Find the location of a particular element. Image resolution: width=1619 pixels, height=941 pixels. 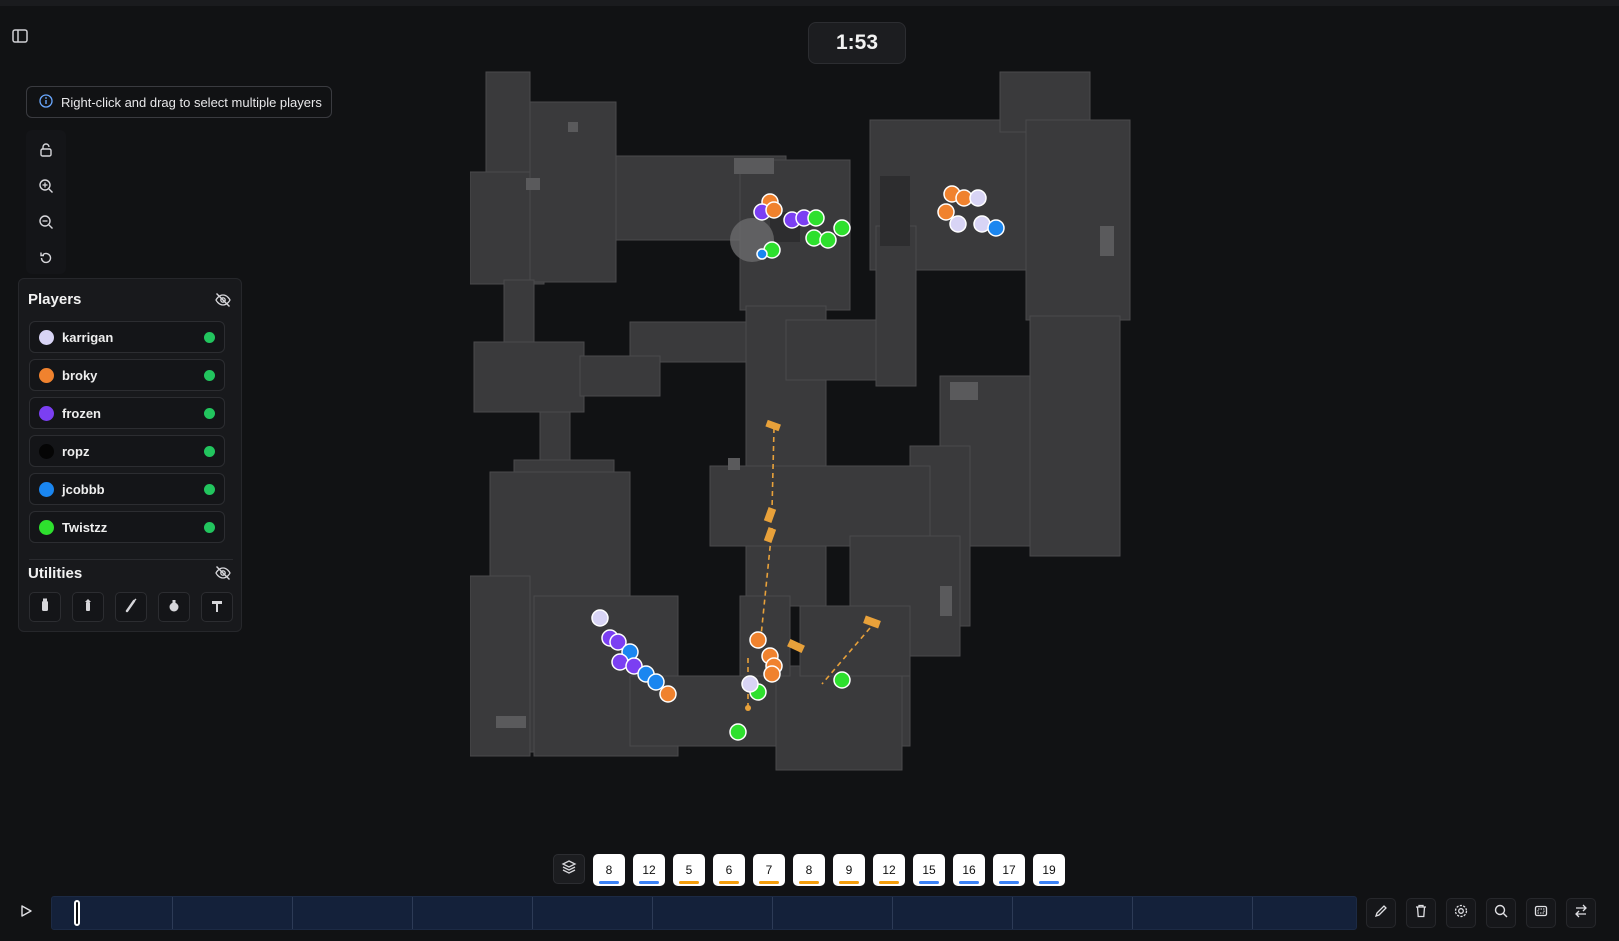

round-number: 19 is located at coordinates (1049, 870).